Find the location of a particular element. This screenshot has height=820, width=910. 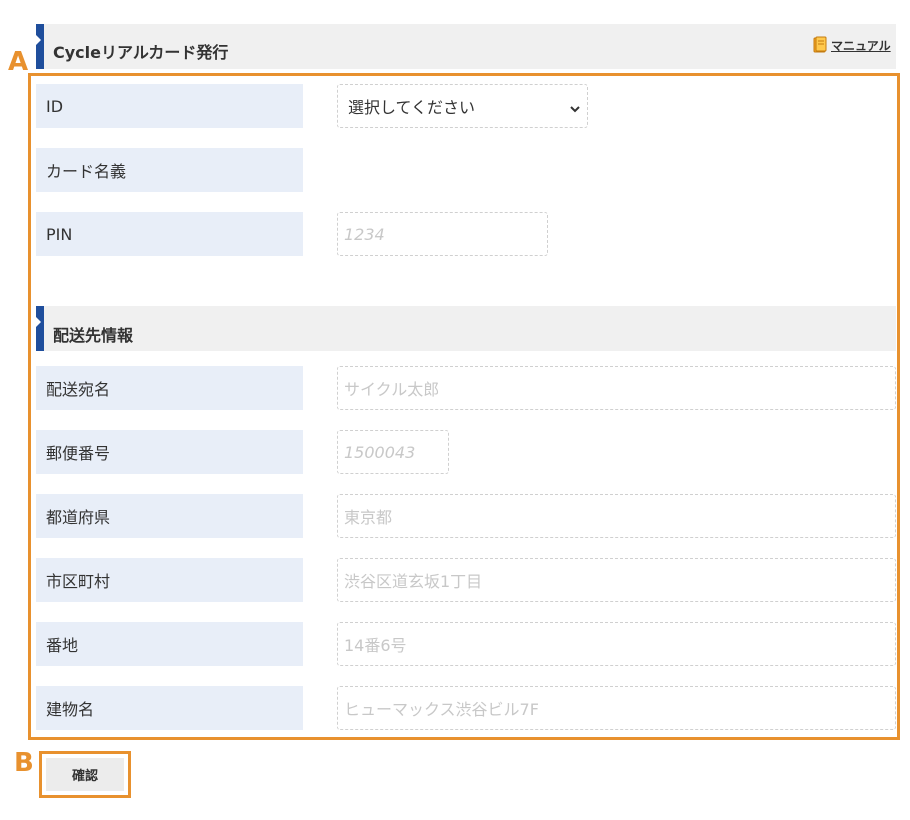

annotation-label-b: B is located at coordinates (24, 763).